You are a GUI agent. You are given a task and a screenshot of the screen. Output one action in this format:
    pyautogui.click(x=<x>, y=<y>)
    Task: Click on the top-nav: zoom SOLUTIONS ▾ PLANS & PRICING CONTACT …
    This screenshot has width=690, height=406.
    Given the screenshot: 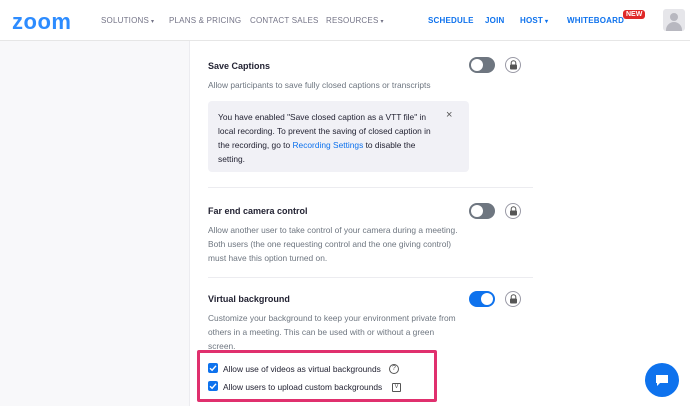 What is the action you would take?
    pyautogui.click(x=345, y=20)
    